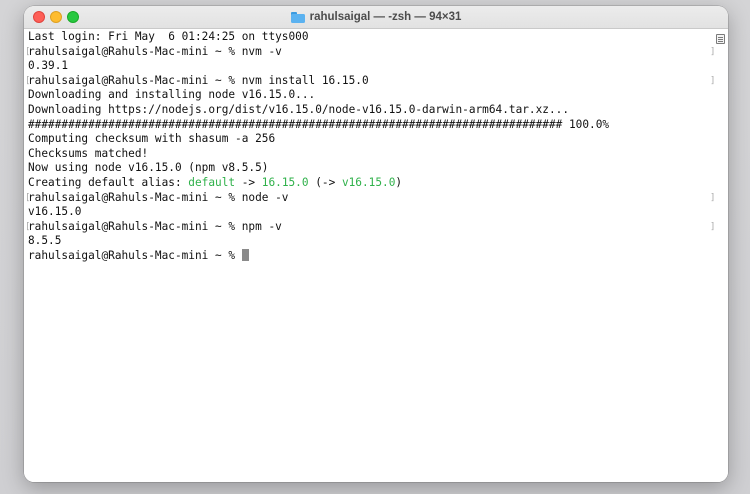 The image size is (750, 494). What do you see at coordinates (297, 17) in the screenshot?
I see `folder-icon` at bounding box center [297, 17].